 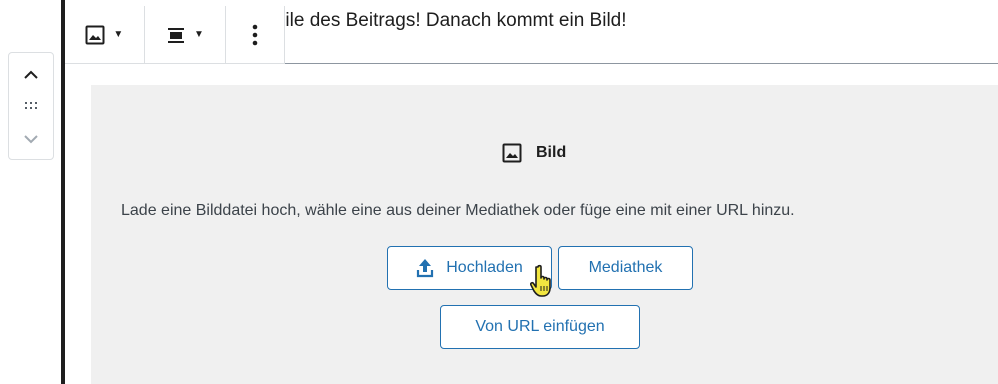 I want to click on move-down-button, so click(x=31, y=140).